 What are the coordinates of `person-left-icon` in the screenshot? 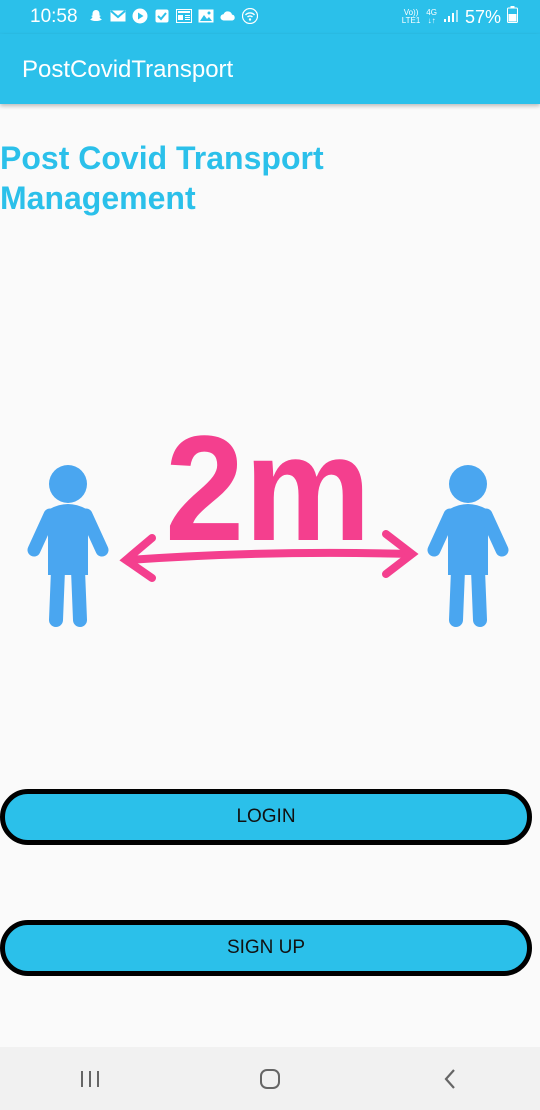 It's located at (68, 546).